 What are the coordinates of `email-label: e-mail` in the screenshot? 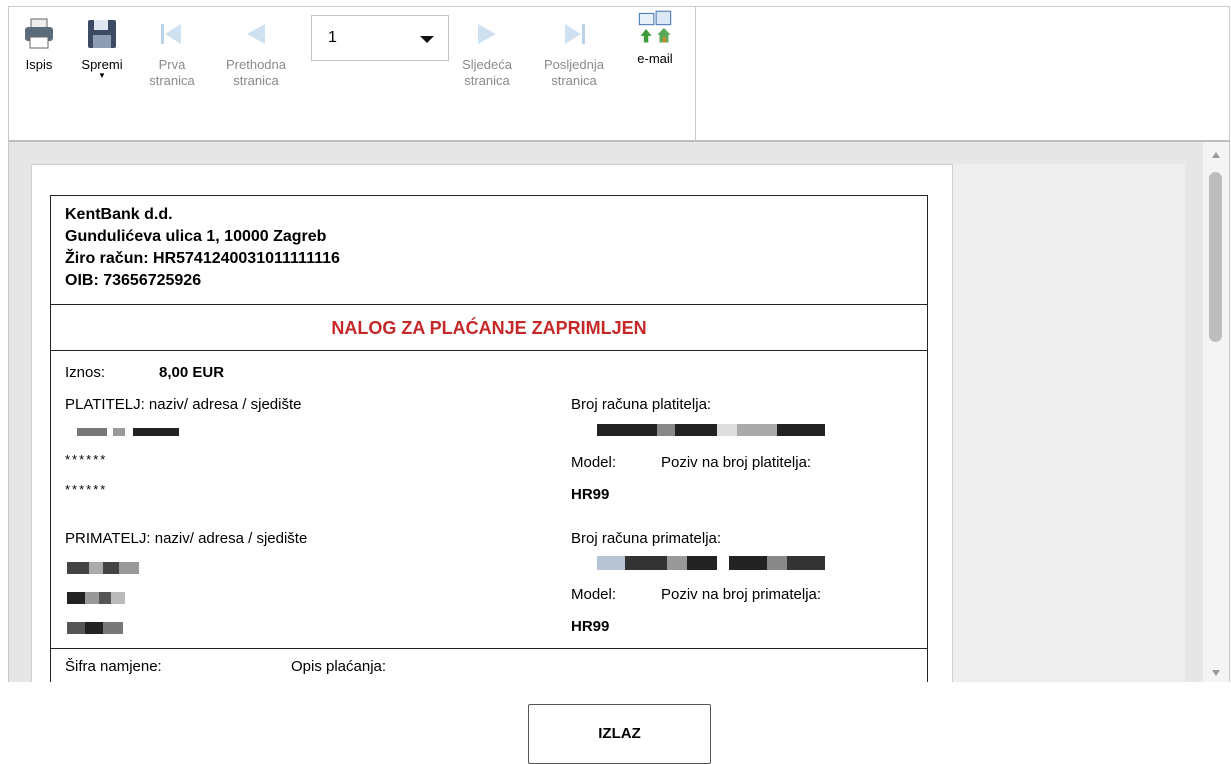 It's located at (655, 58).